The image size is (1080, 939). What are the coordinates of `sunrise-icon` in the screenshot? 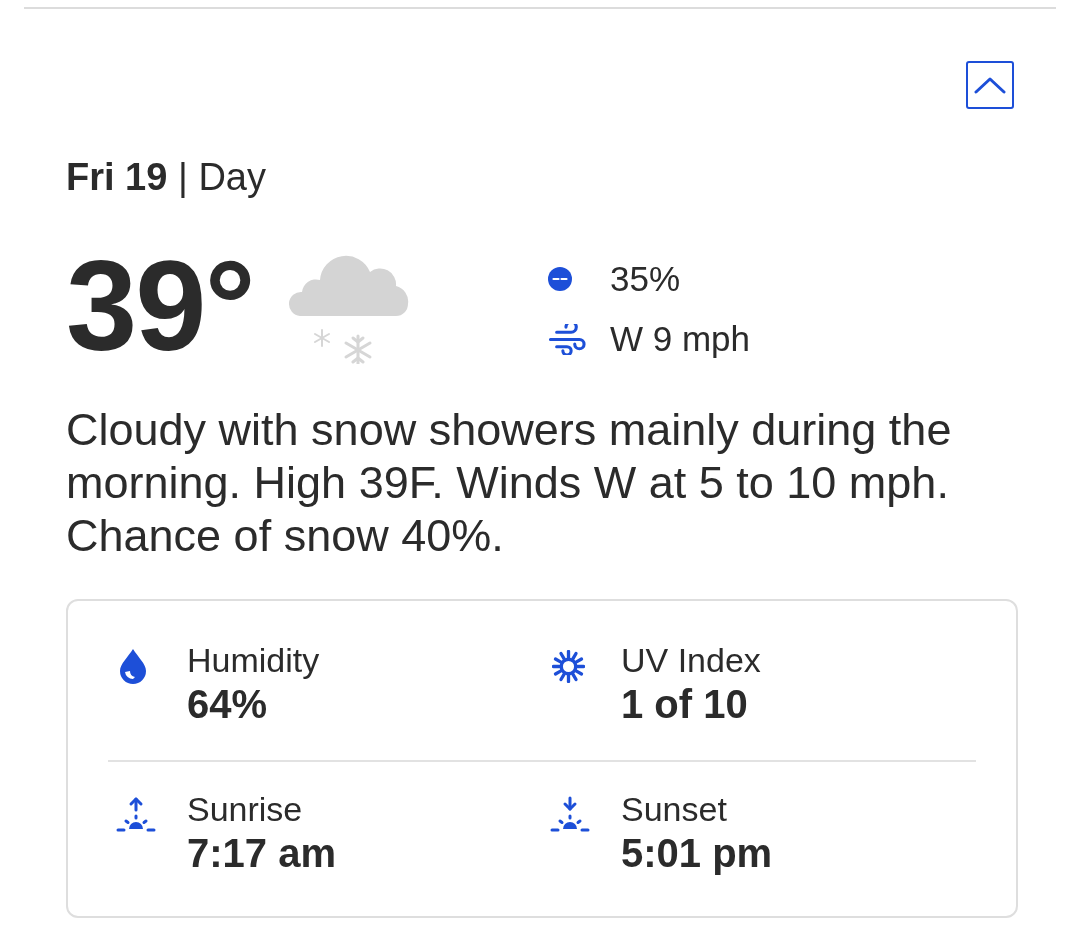 It's located at (136, 815).